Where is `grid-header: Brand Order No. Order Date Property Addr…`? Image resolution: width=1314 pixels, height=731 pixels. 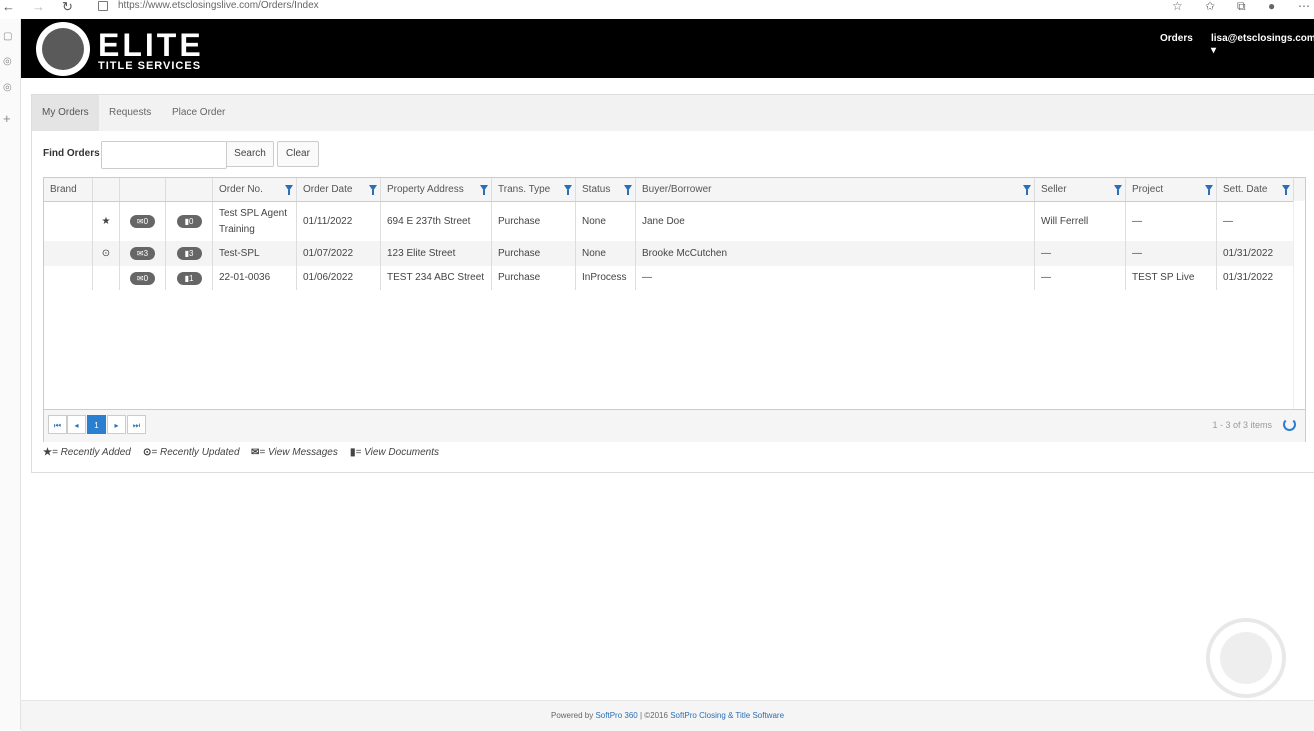
grid-header: Brand Order No. Order Date Property Addr… is located at coordinates (674, 190).